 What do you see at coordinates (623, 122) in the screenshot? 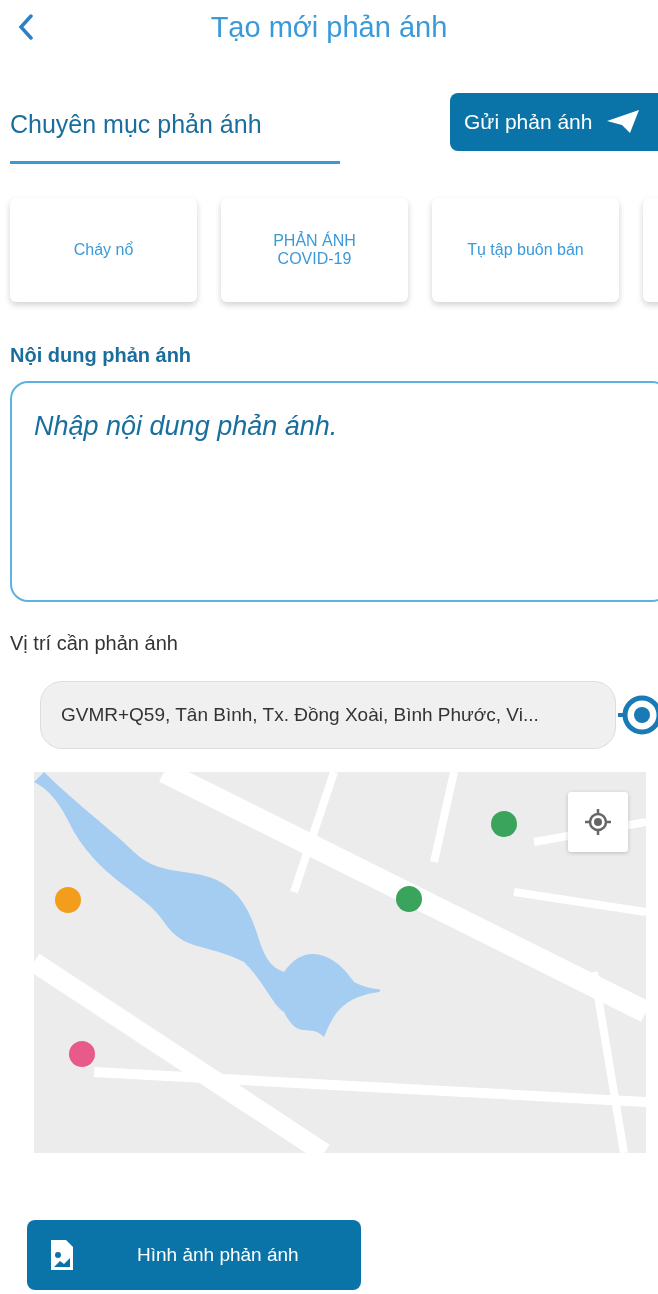
I see `paper-plane-icon` at bounding box center [623, 122].